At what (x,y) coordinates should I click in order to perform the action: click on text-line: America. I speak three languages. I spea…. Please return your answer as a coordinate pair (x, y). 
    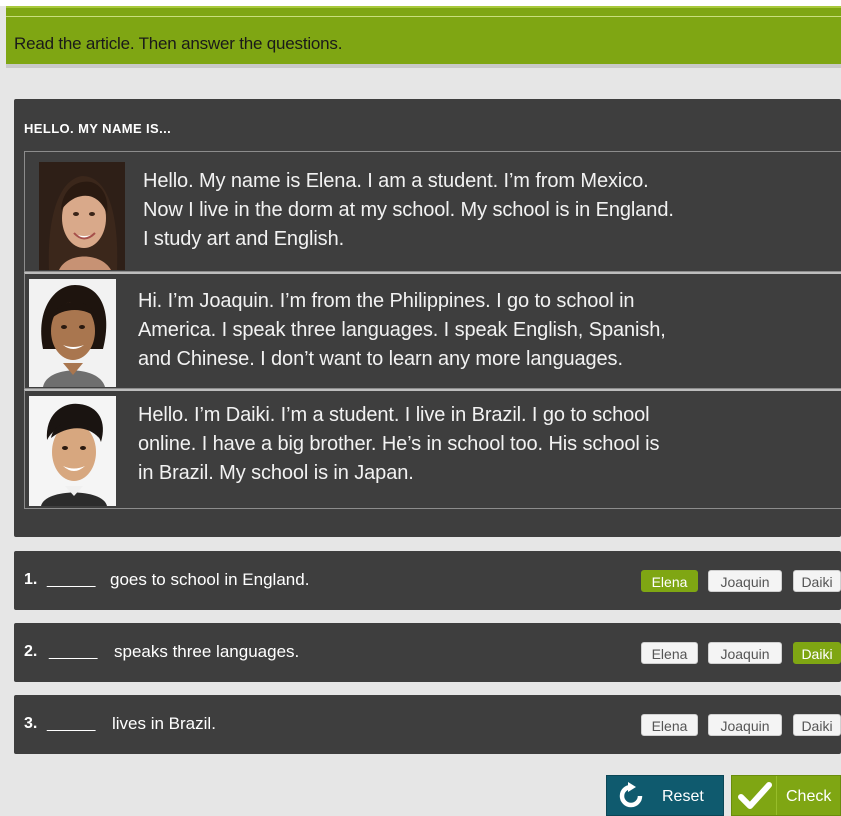
    Looking at the image, I should click on (402, 330).